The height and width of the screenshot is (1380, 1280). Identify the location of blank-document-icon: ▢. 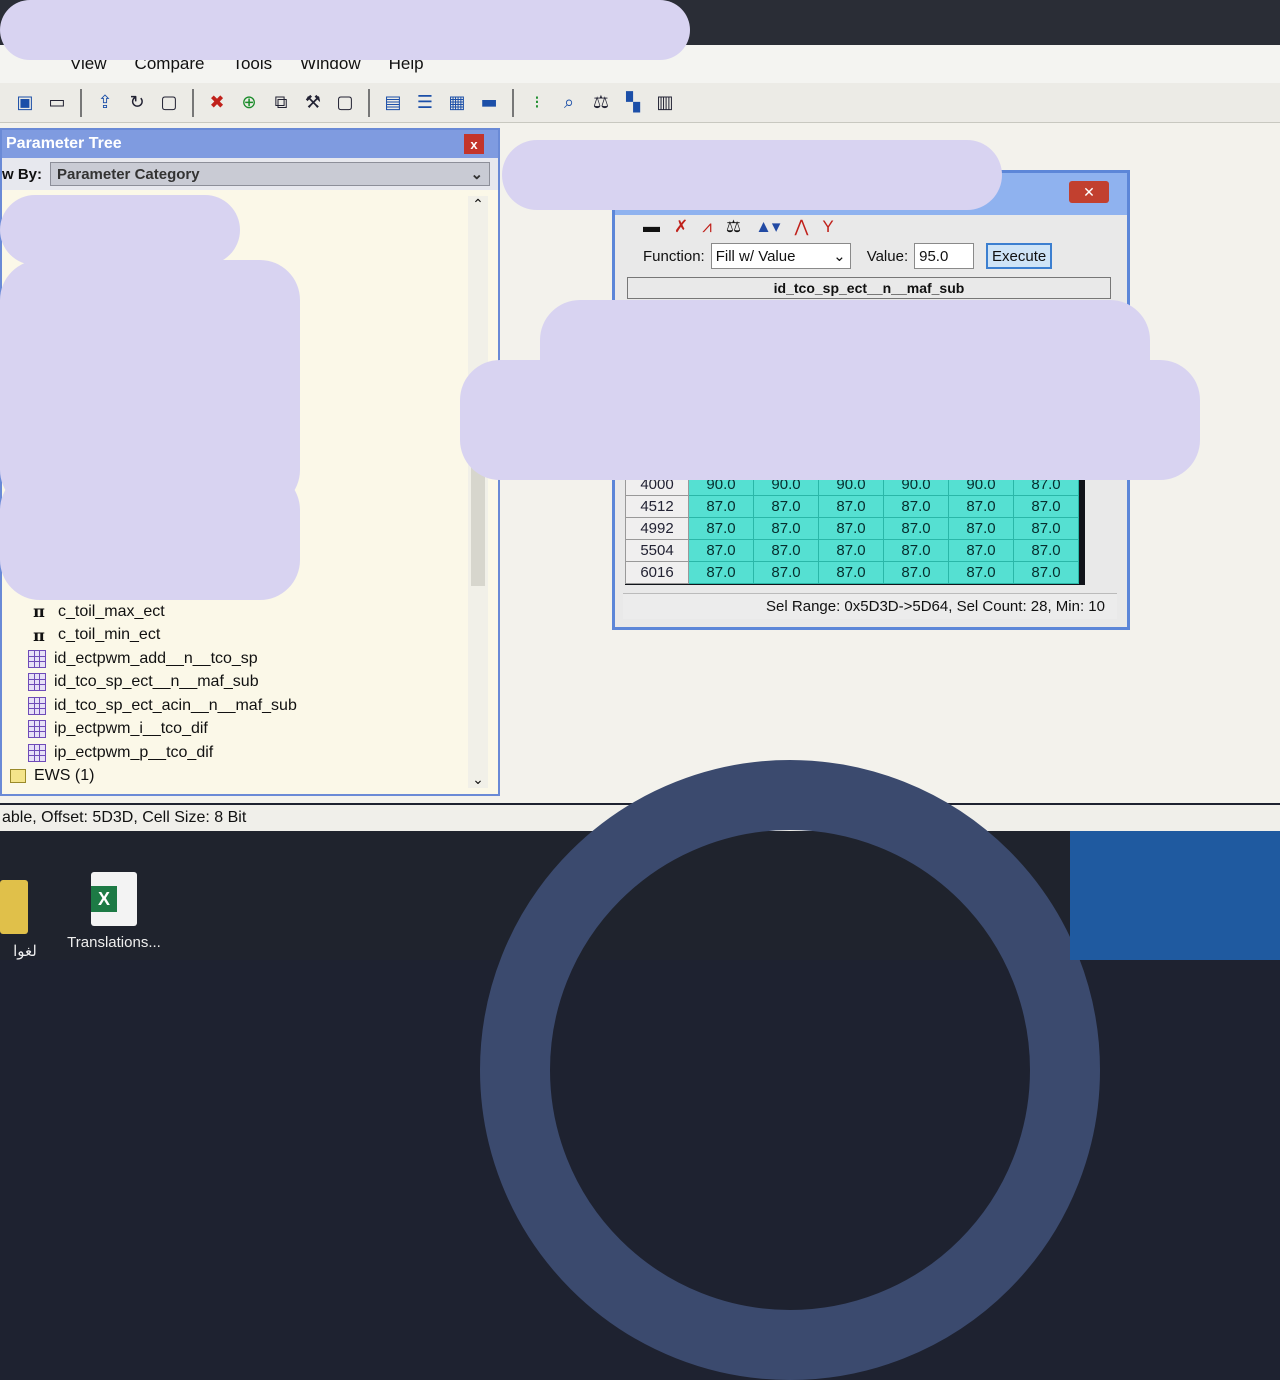
(345, 103).